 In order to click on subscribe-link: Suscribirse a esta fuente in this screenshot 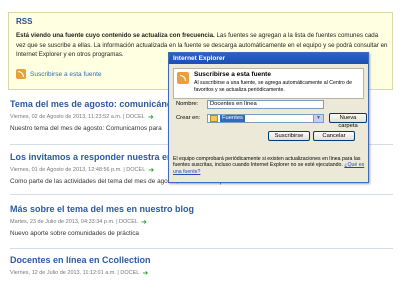, I will do `click(66, 74)`.